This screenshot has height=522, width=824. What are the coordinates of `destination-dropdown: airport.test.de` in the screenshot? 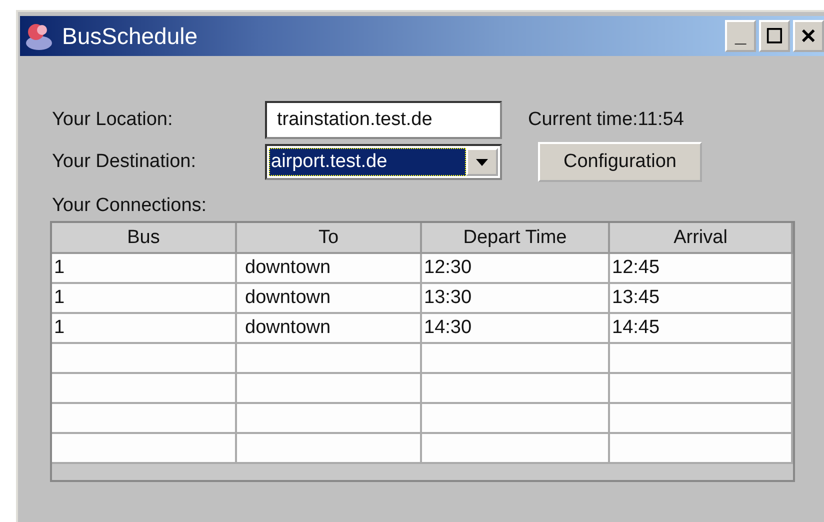 It's located at (383, 162).